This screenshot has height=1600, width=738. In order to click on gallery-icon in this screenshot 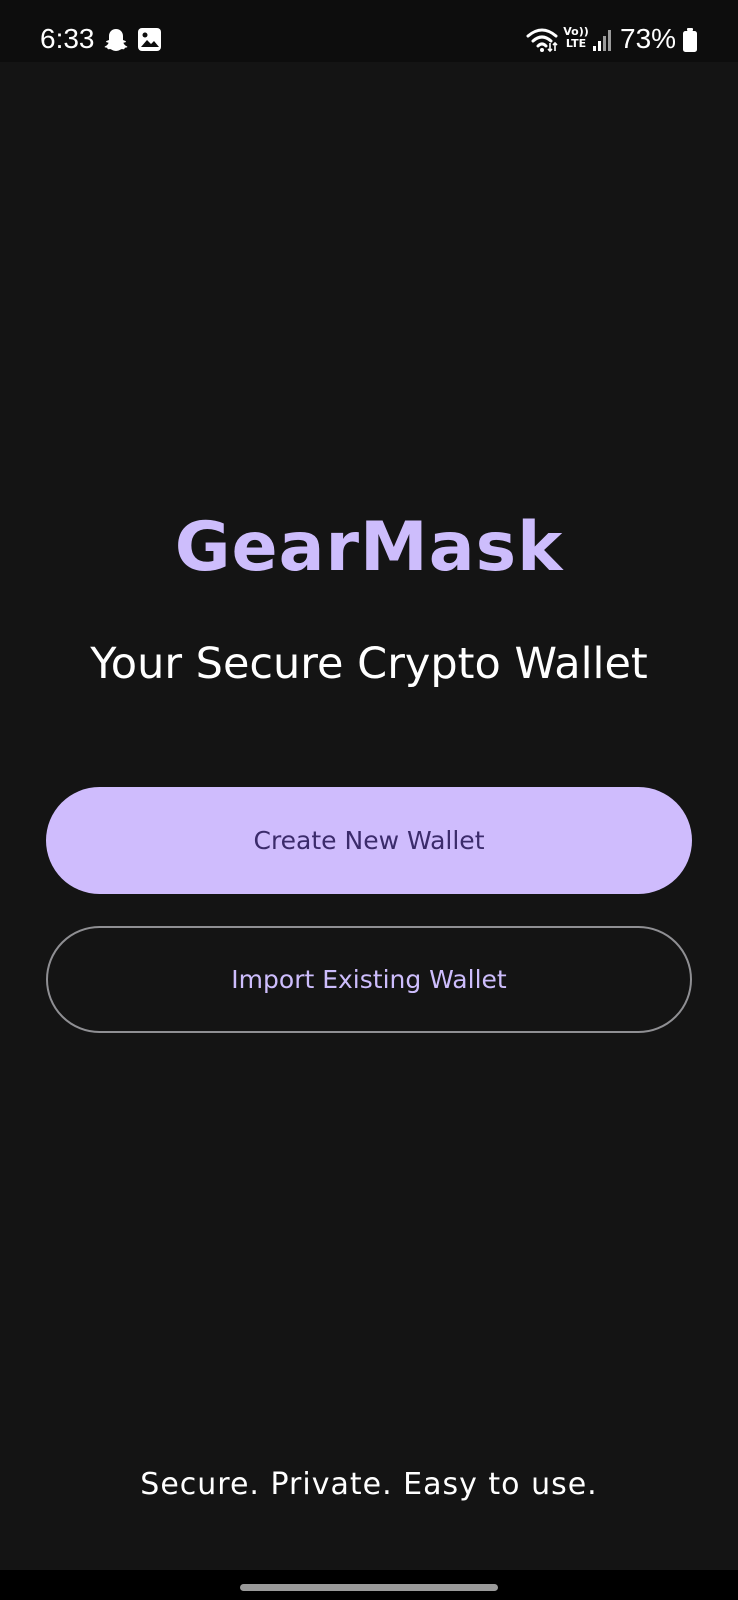, I will do `click(149, 39)`.